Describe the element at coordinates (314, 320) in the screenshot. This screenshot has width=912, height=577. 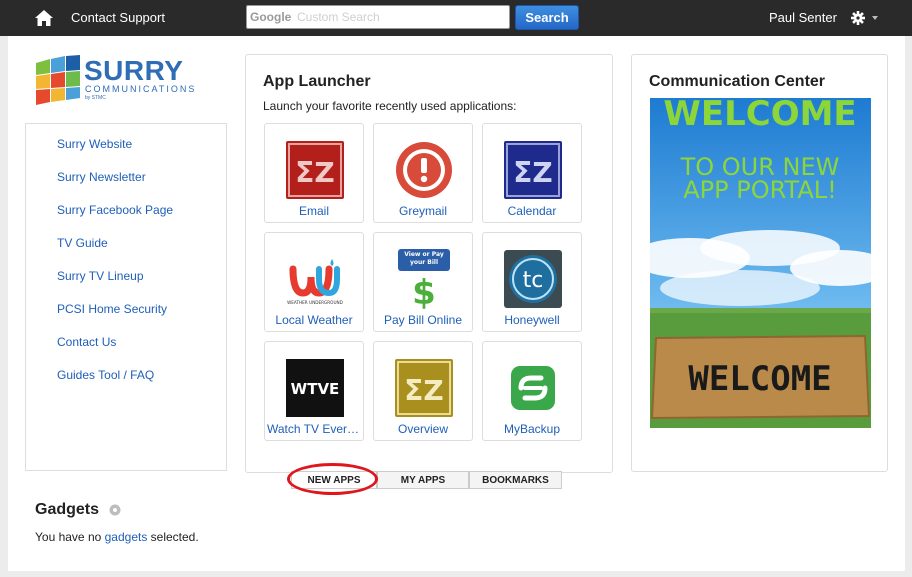
I see `app-label: Local Weather` at that location.